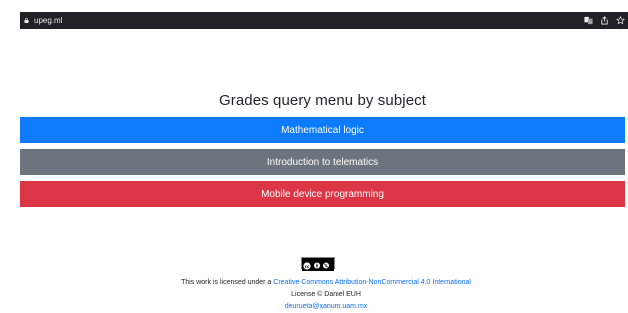  I want to click on mathematical-logic-button: Mathematical logic, so click(322, 130).